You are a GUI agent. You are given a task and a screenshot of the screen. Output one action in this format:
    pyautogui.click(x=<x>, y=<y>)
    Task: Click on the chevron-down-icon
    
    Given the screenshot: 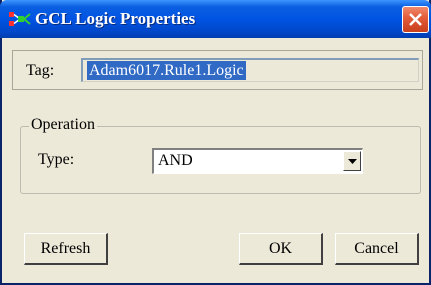 What is the action you would take?
    pyautogui.click(x=352, y=161)
    